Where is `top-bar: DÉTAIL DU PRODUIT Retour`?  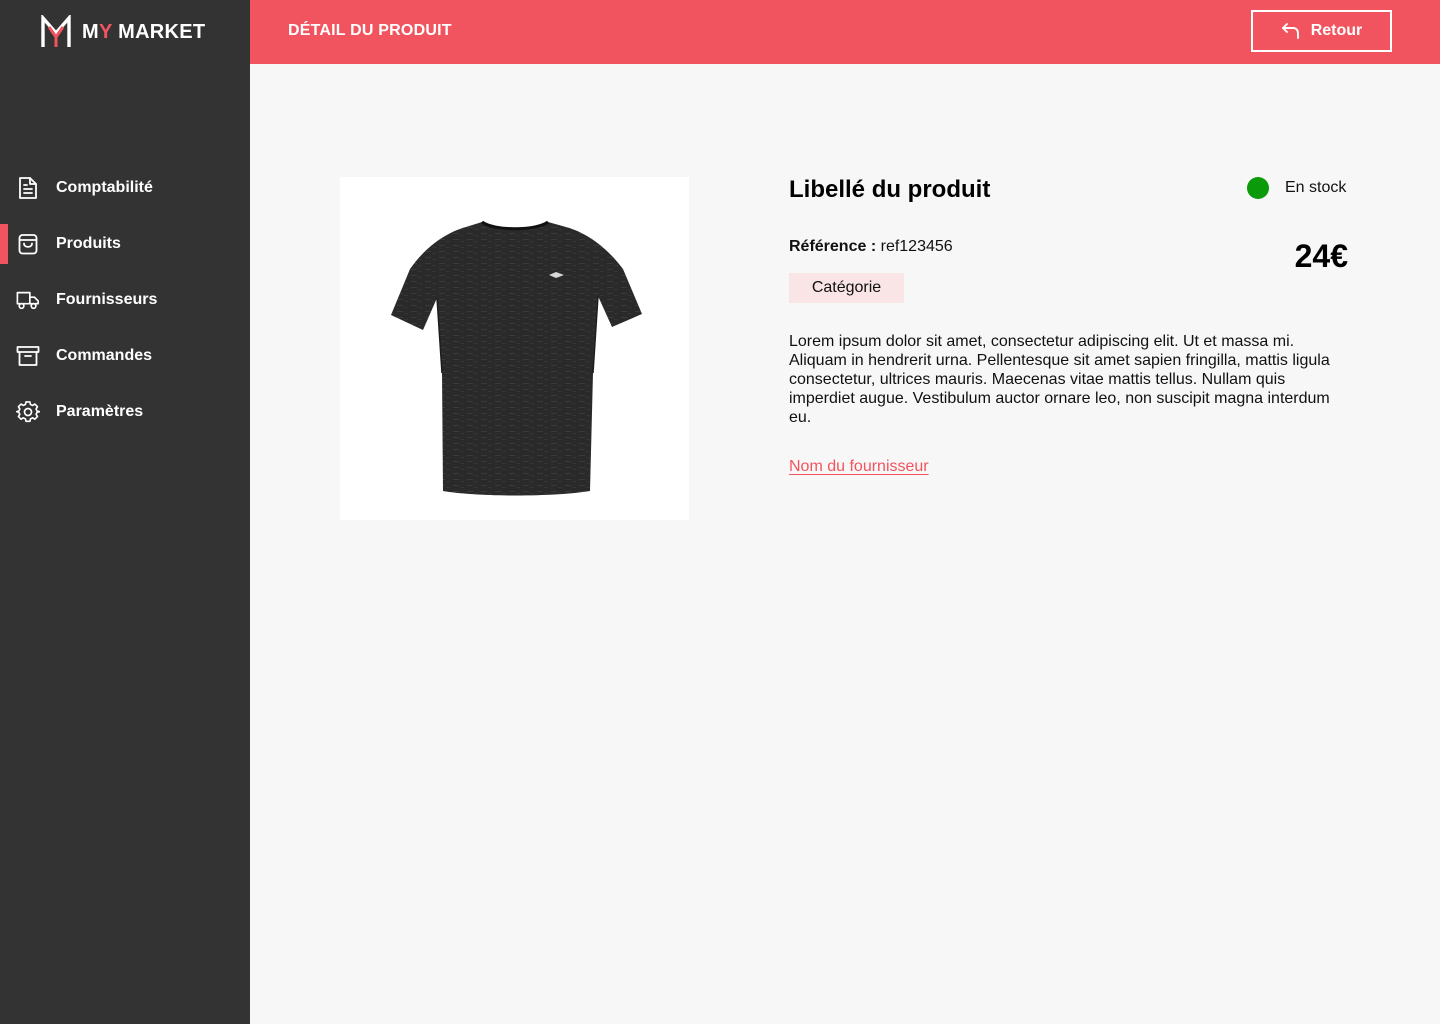
top-bar: DÉTAIL DU PRODUIT Retour is located at coordinates (845, 32).